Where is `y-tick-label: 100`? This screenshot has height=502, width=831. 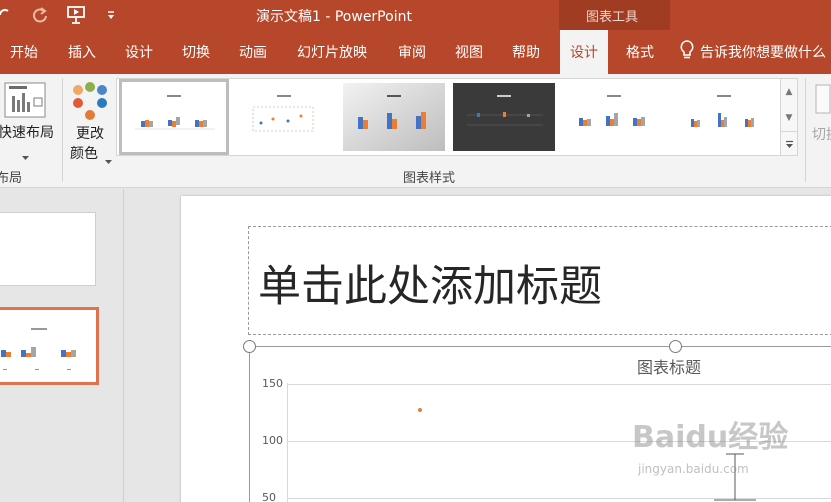 y-tick-label: 100 is located at coordinates (272, 440).